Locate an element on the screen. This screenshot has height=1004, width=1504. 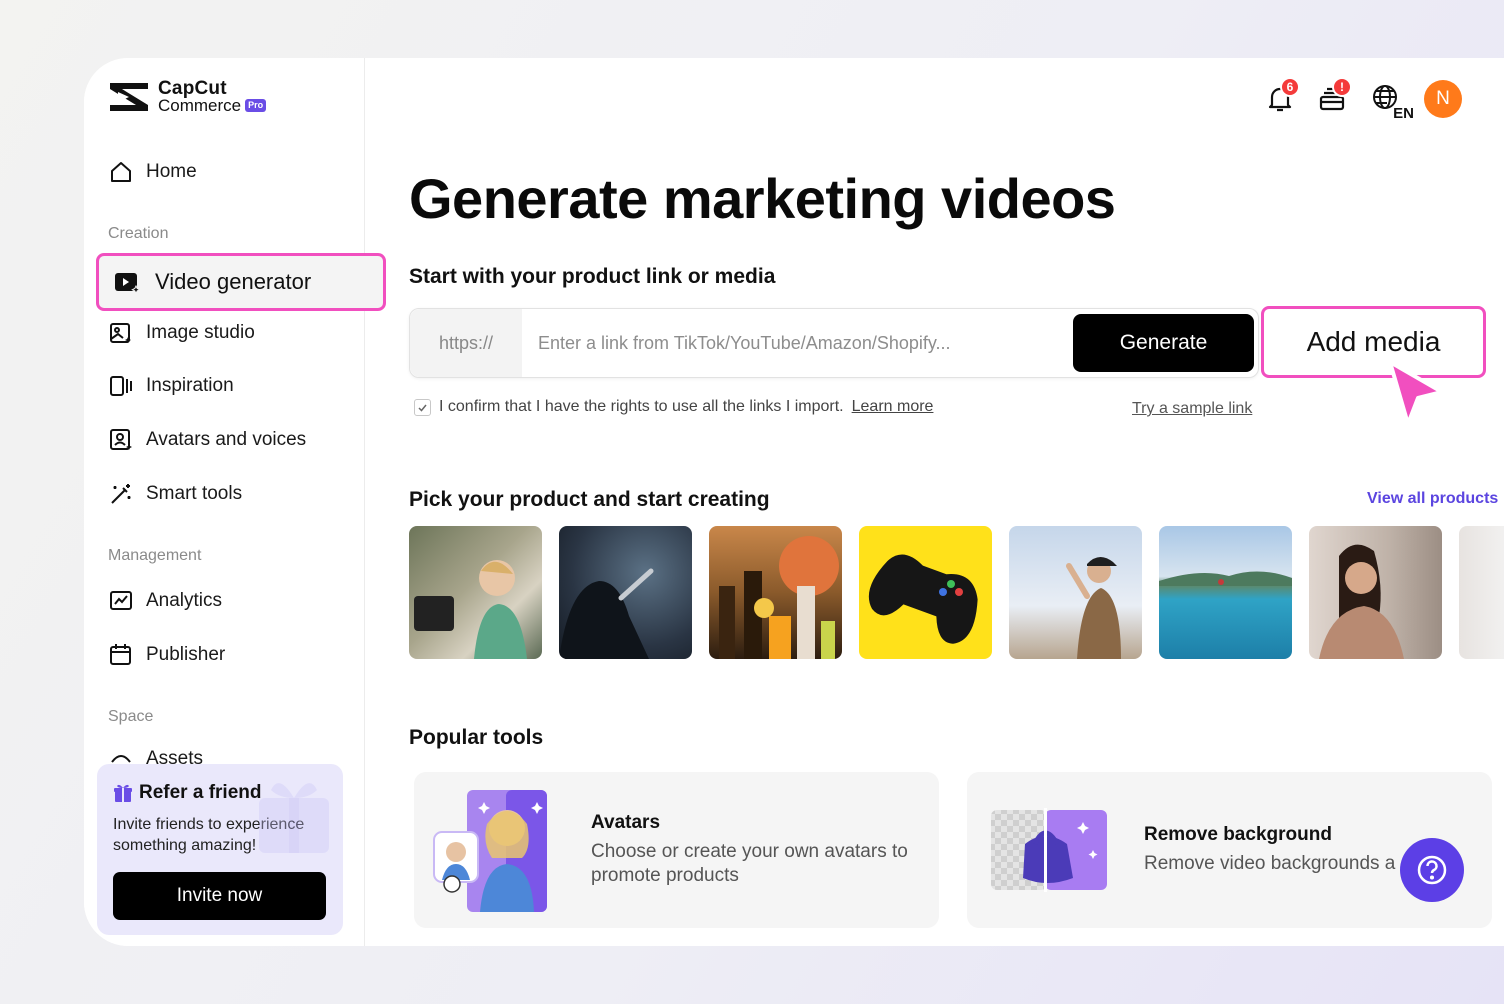
generate-button: Generate is located at coordinates (1163, 343).